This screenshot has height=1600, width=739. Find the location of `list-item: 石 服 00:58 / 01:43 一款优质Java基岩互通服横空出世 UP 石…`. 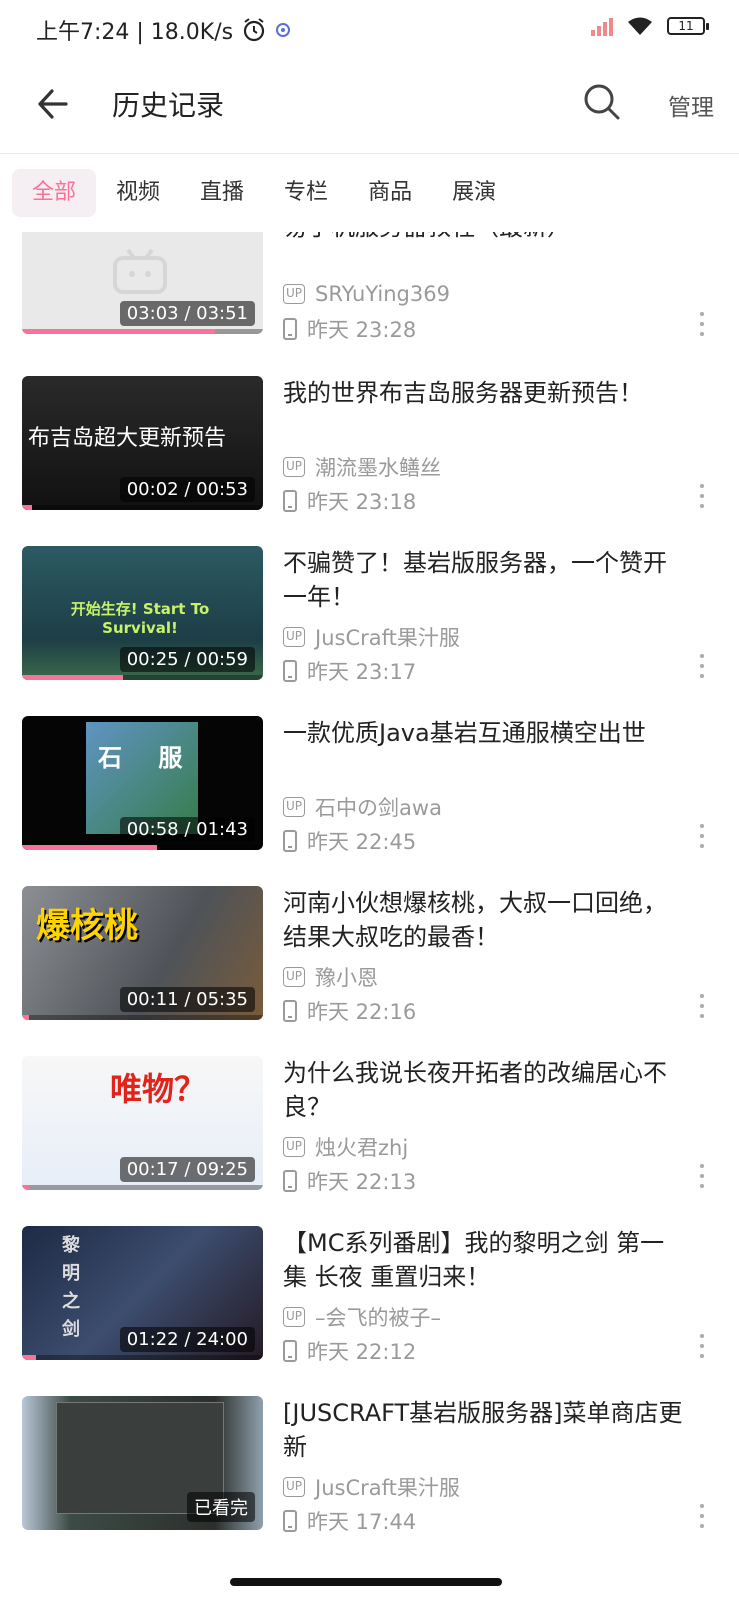

list-item: 石 服 00:58 / 01:43 一款优质Java基岩互通服横空出世 UP 石… is located at coordinates (369, 785).